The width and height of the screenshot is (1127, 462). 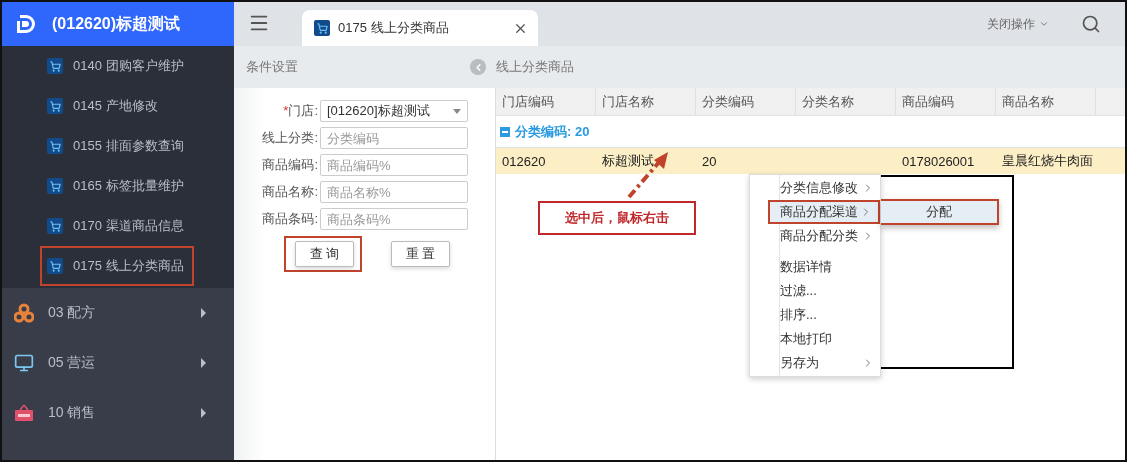 I want to click on sidebar-item: 0155 排面参数查询, so click(x=117, y=146).